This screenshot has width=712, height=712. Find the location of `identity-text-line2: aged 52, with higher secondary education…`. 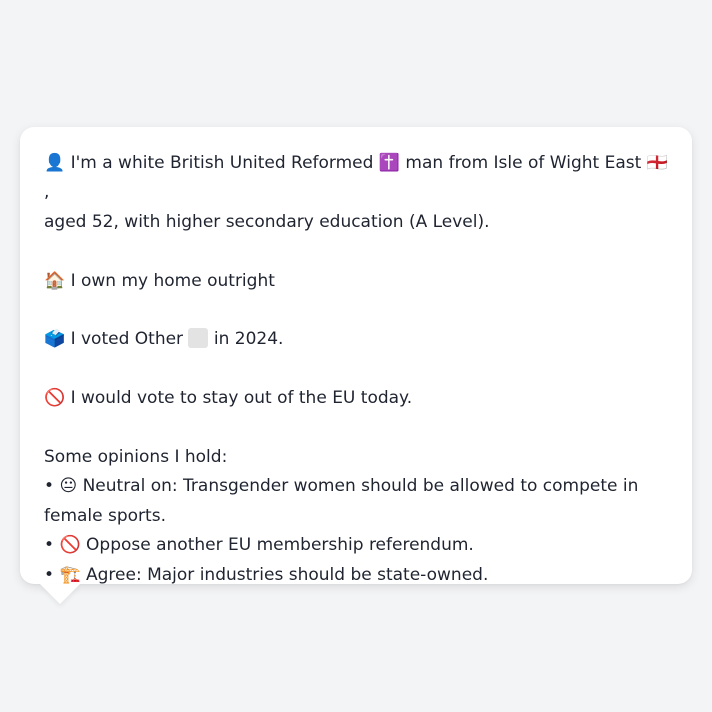

identity-text-line2: aged 52, with higher secondary education… is located at coordinates (267, 221).